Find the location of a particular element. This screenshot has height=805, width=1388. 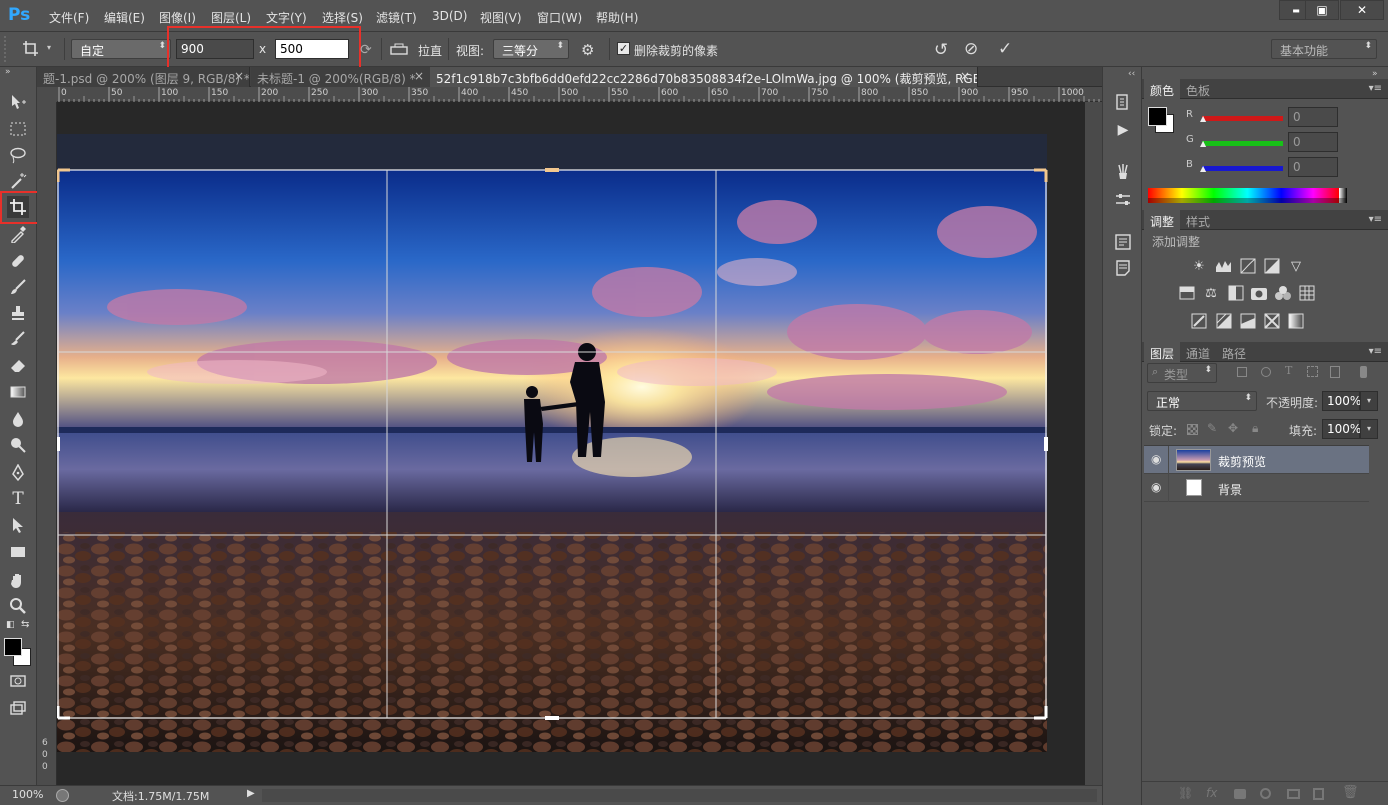

blur-tool is located at coordinates (18, 419).